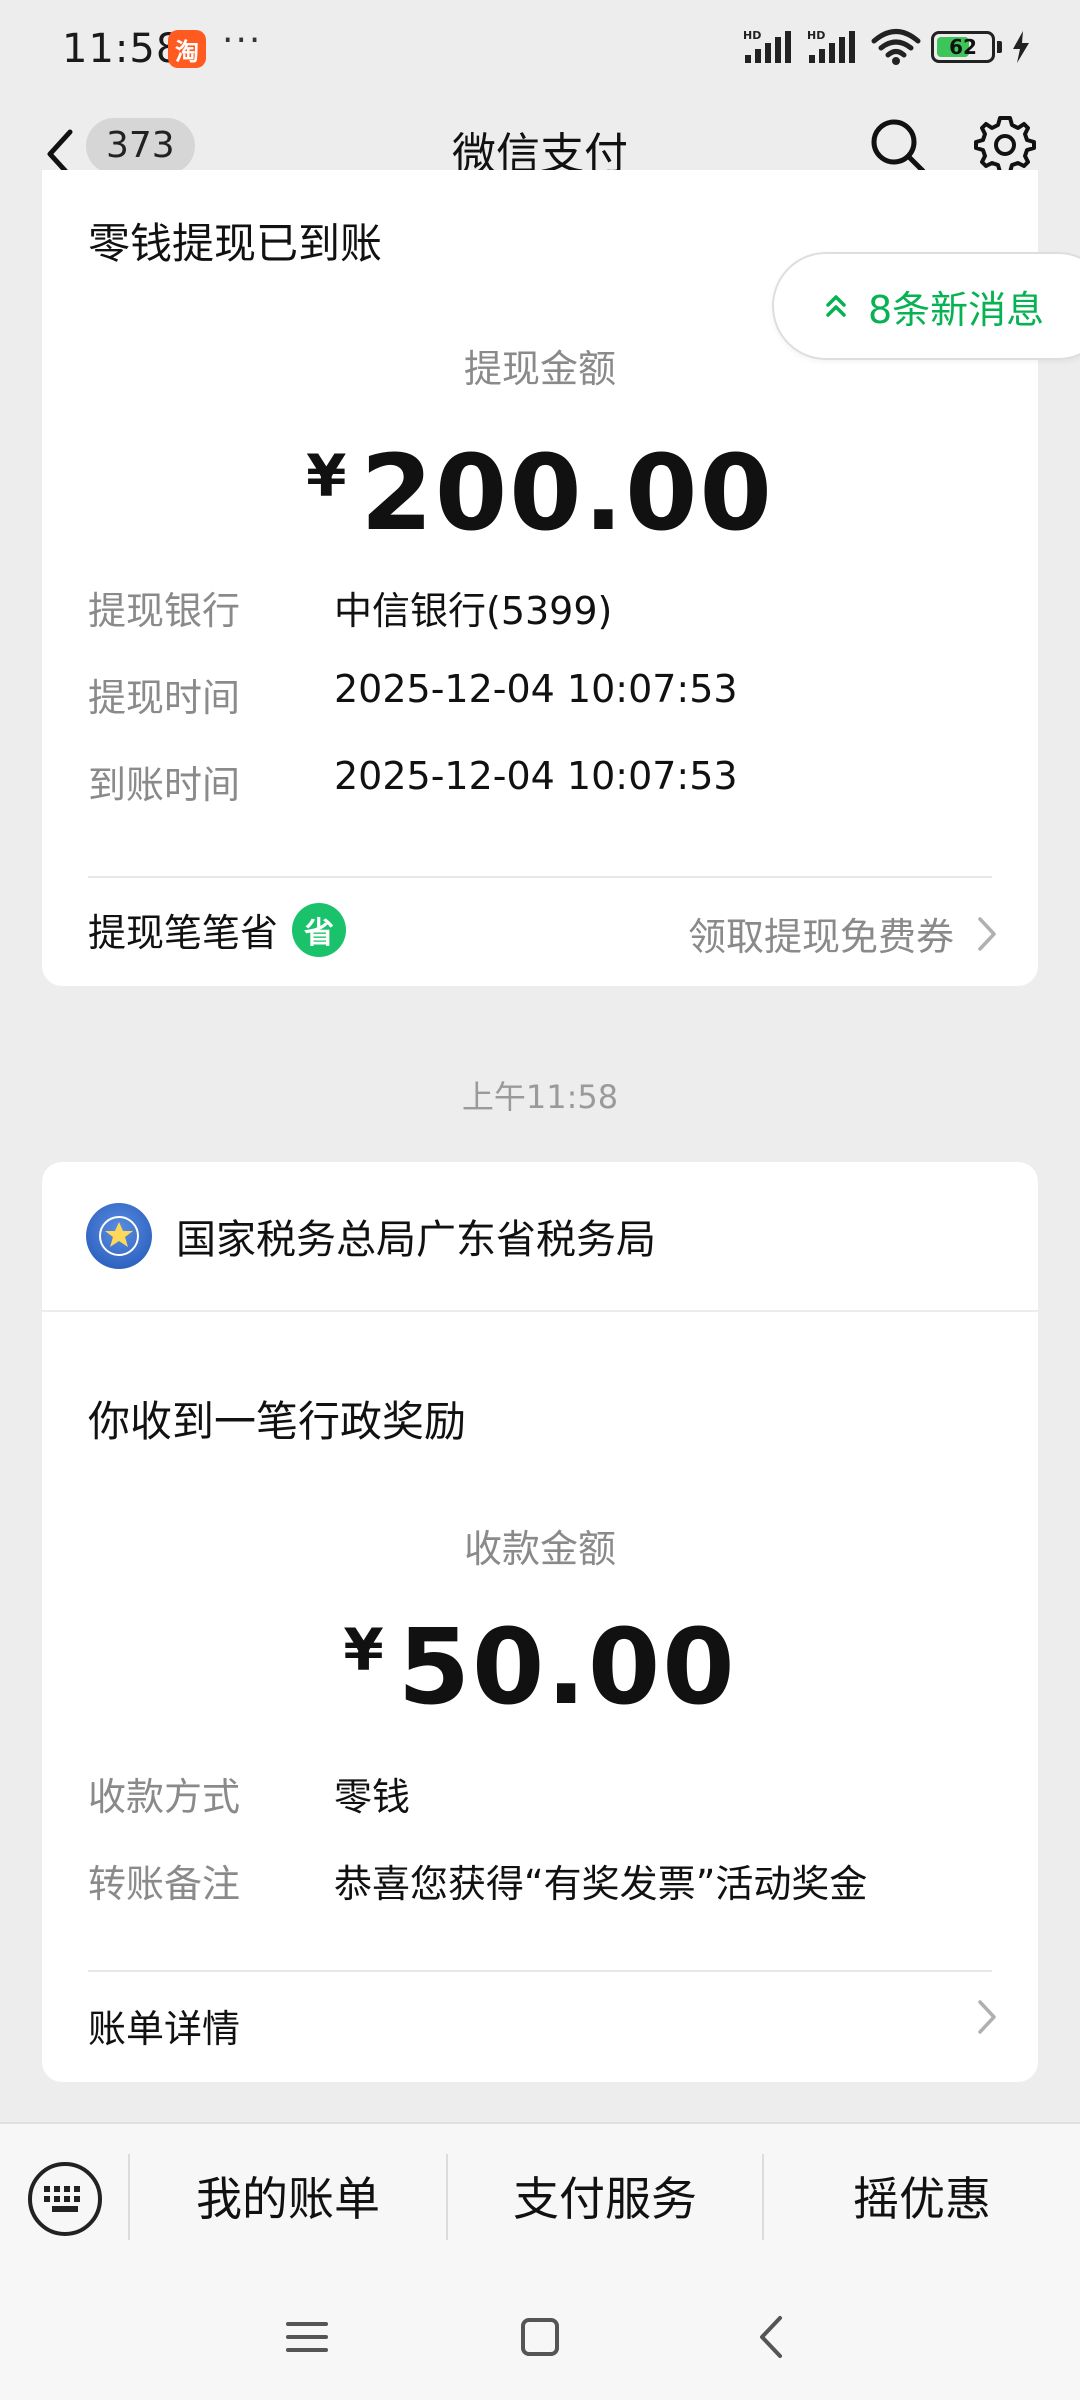  What do you see at coordinates (416, 1240) in the screenshot?
I see `sender-name: 国家税务总局广东省税务局` at bounding box center [416, 1240].